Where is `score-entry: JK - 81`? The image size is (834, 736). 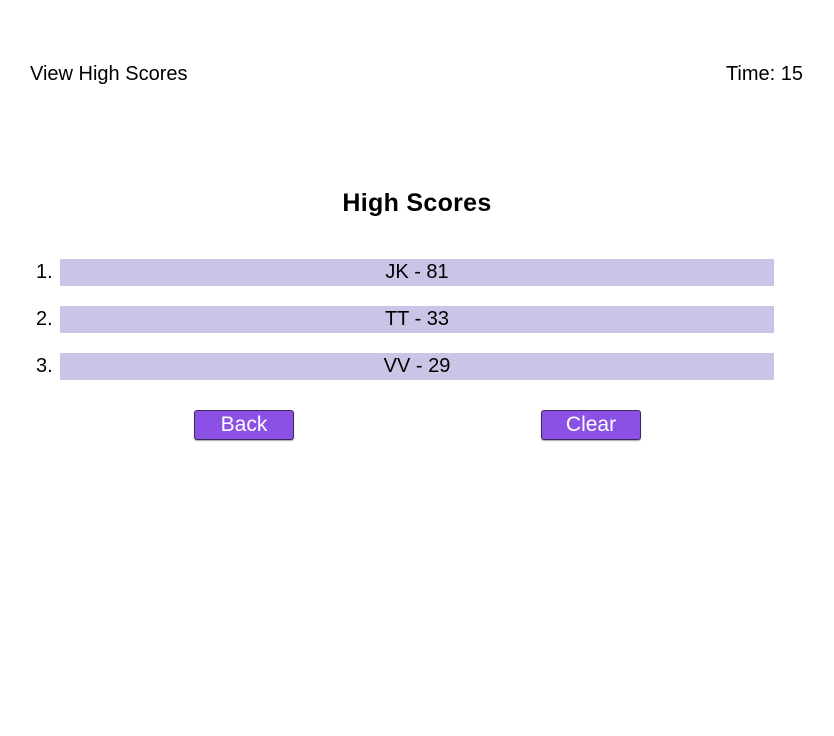 score-entry: JK - 81 is located at coordinates (417, 272).